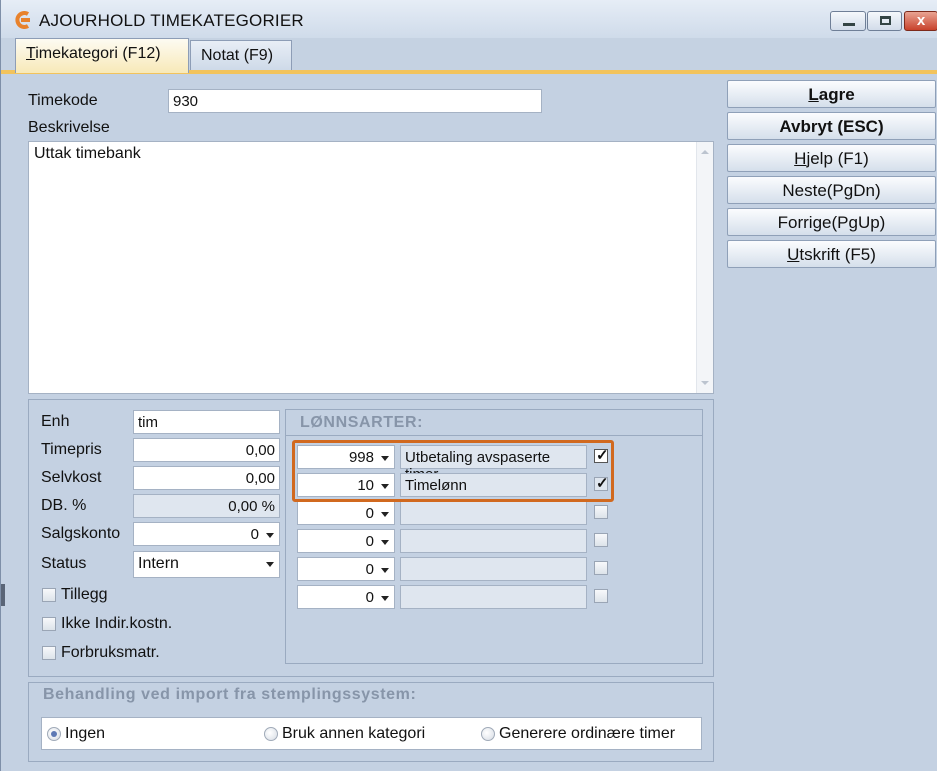  What do you see at coordinates (22, 20) in the screenshot?
I see `app-logo-icon` at bounding box center [22, 20].